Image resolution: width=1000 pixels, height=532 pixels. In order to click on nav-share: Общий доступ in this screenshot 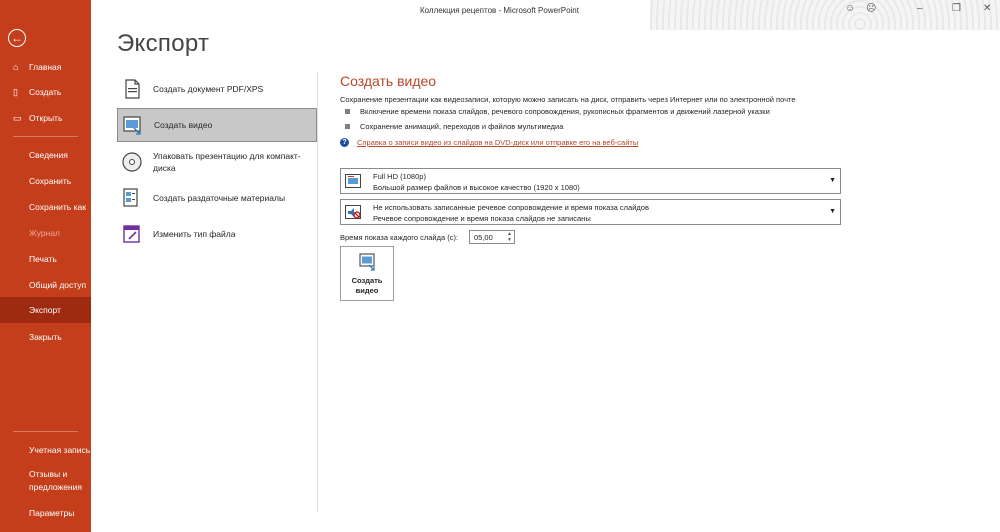, I will do `click(45, 285)`.